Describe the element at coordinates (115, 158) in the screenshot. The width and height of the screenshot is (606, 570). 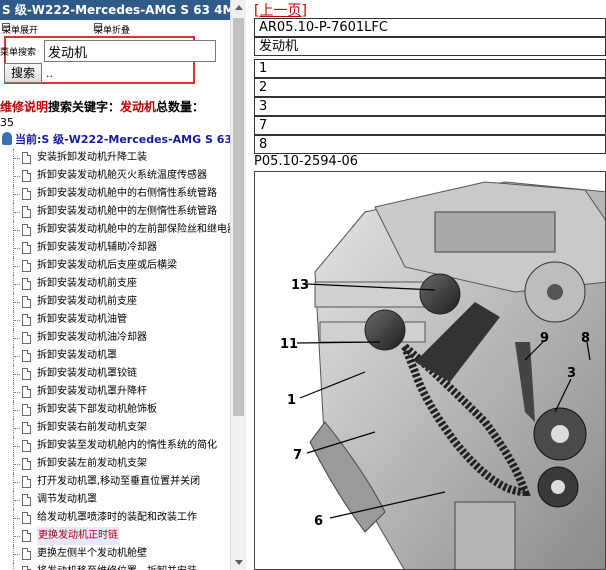
I see `tree-item: 安装拆卸发动机升降工装` at that location.